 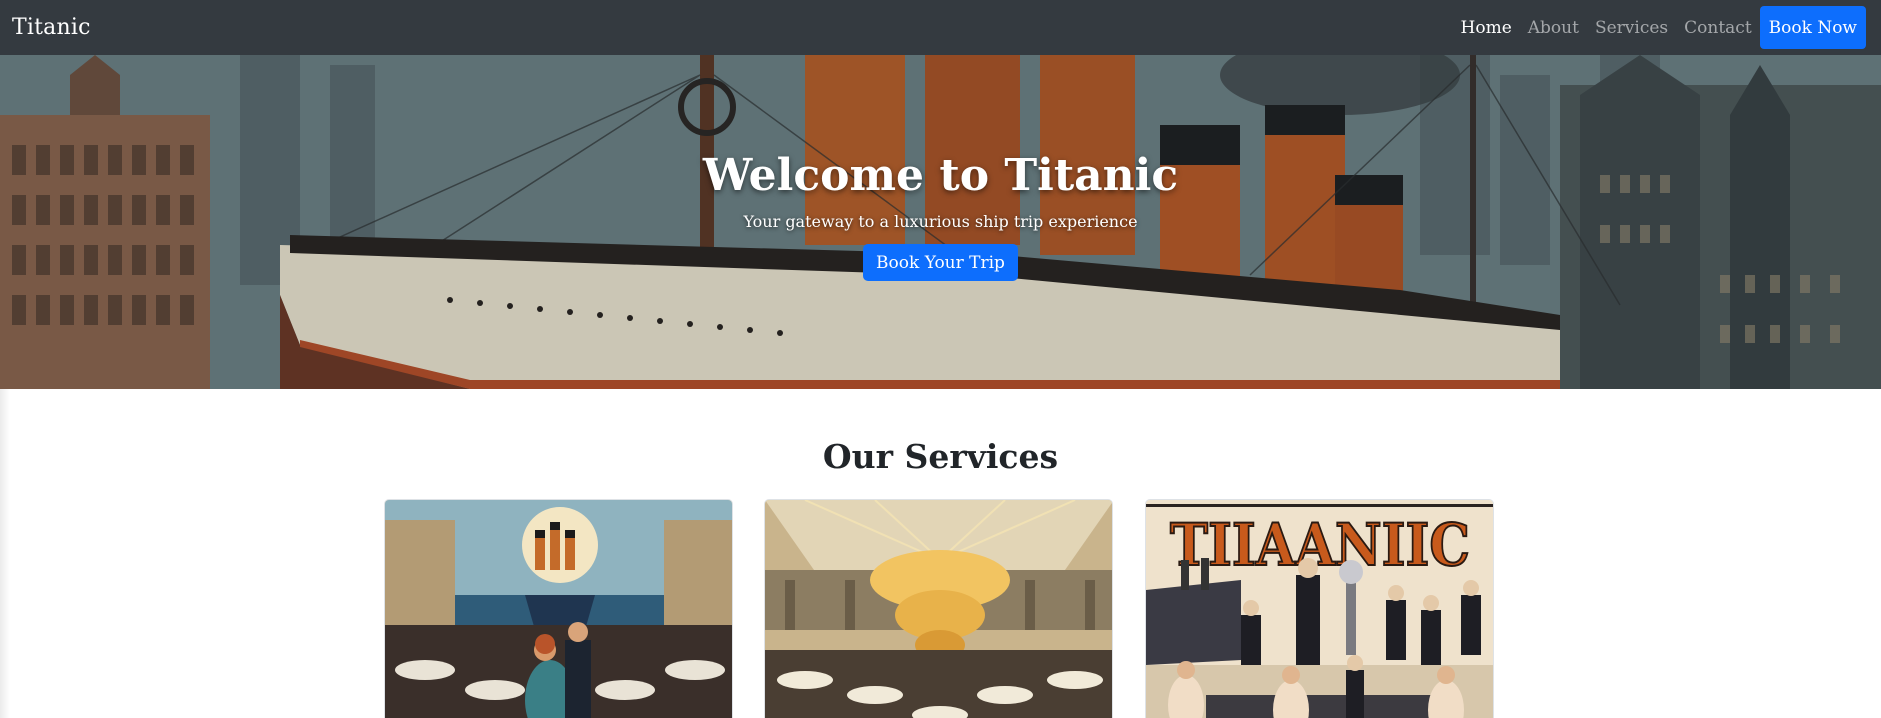 I want to click on page-edge-shadow, so click(x=5, y=553).